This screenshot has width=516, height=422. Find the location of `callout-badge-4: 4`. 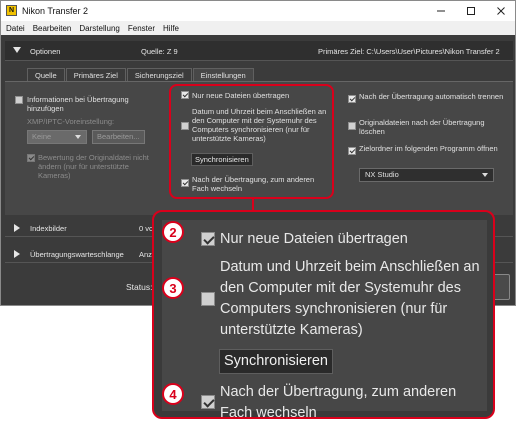

callout-badge-4: 4 is located at coordinates (173, 394).